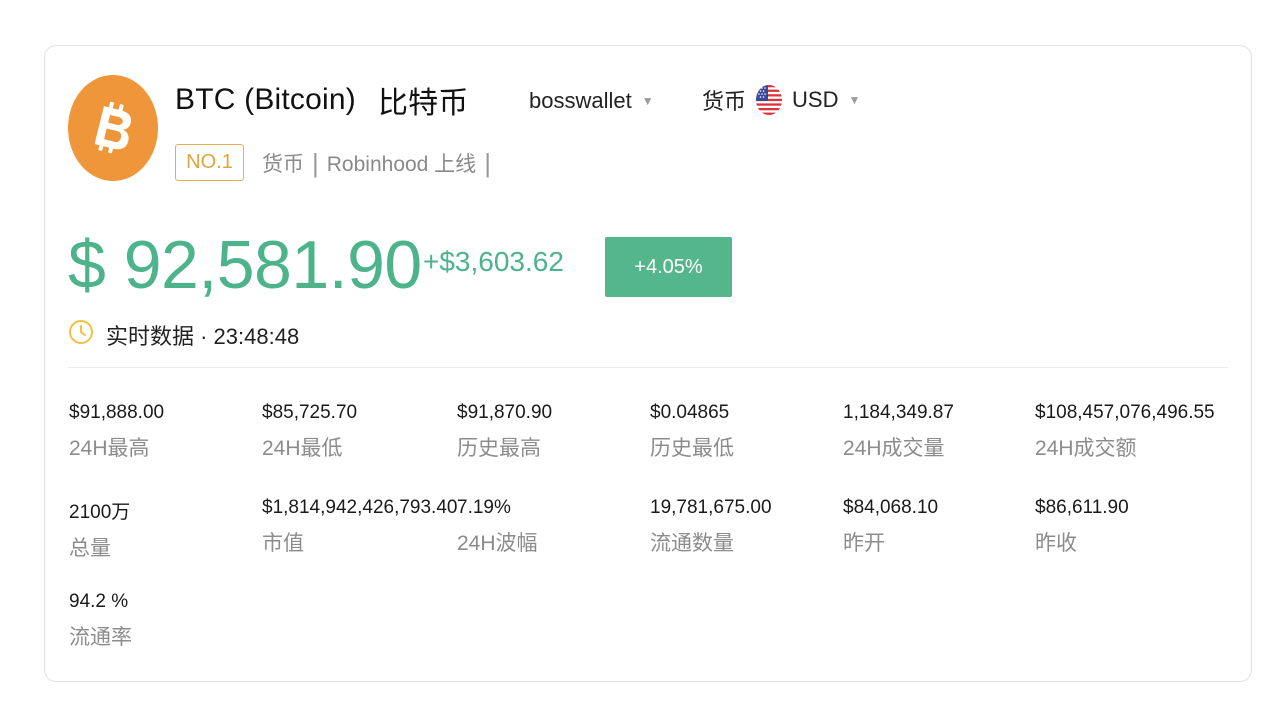 The image size is (1280, 720). Describe the element at coordinates (310, 412) in the screenshot. I see `stat-value: $85,725.70` at that location.